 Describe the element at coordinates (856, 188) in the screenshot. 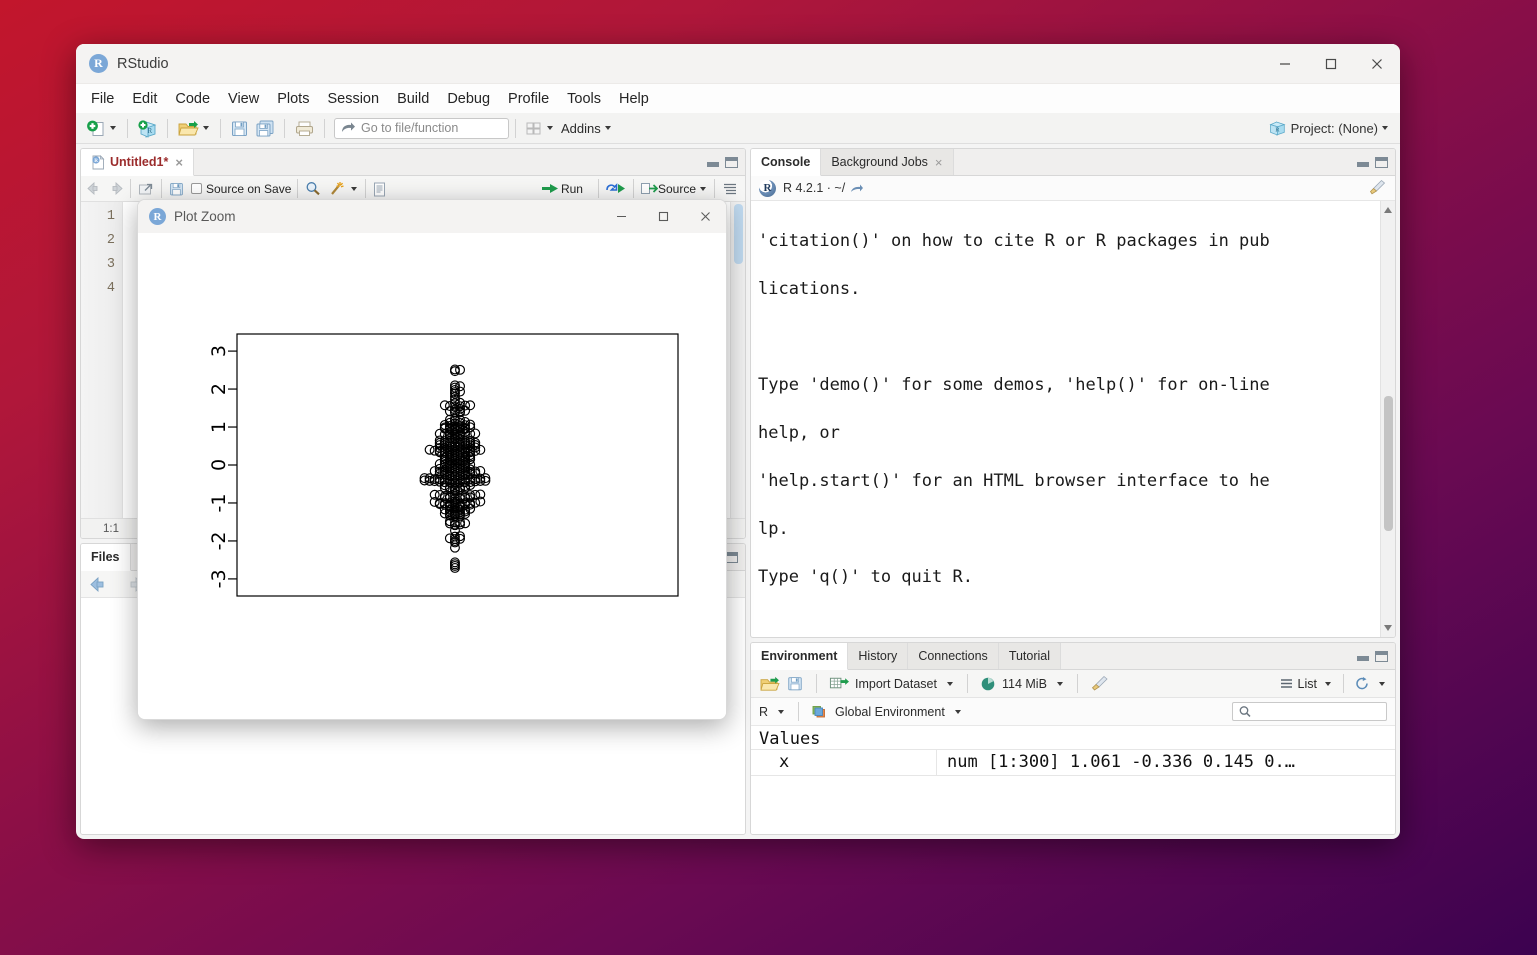

I see `popout-arrow-icon` at that location.